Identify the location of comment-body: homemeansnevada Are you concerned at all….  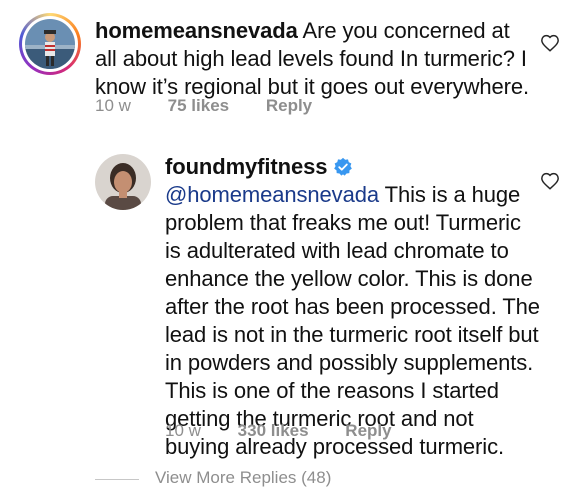
(315, 59).